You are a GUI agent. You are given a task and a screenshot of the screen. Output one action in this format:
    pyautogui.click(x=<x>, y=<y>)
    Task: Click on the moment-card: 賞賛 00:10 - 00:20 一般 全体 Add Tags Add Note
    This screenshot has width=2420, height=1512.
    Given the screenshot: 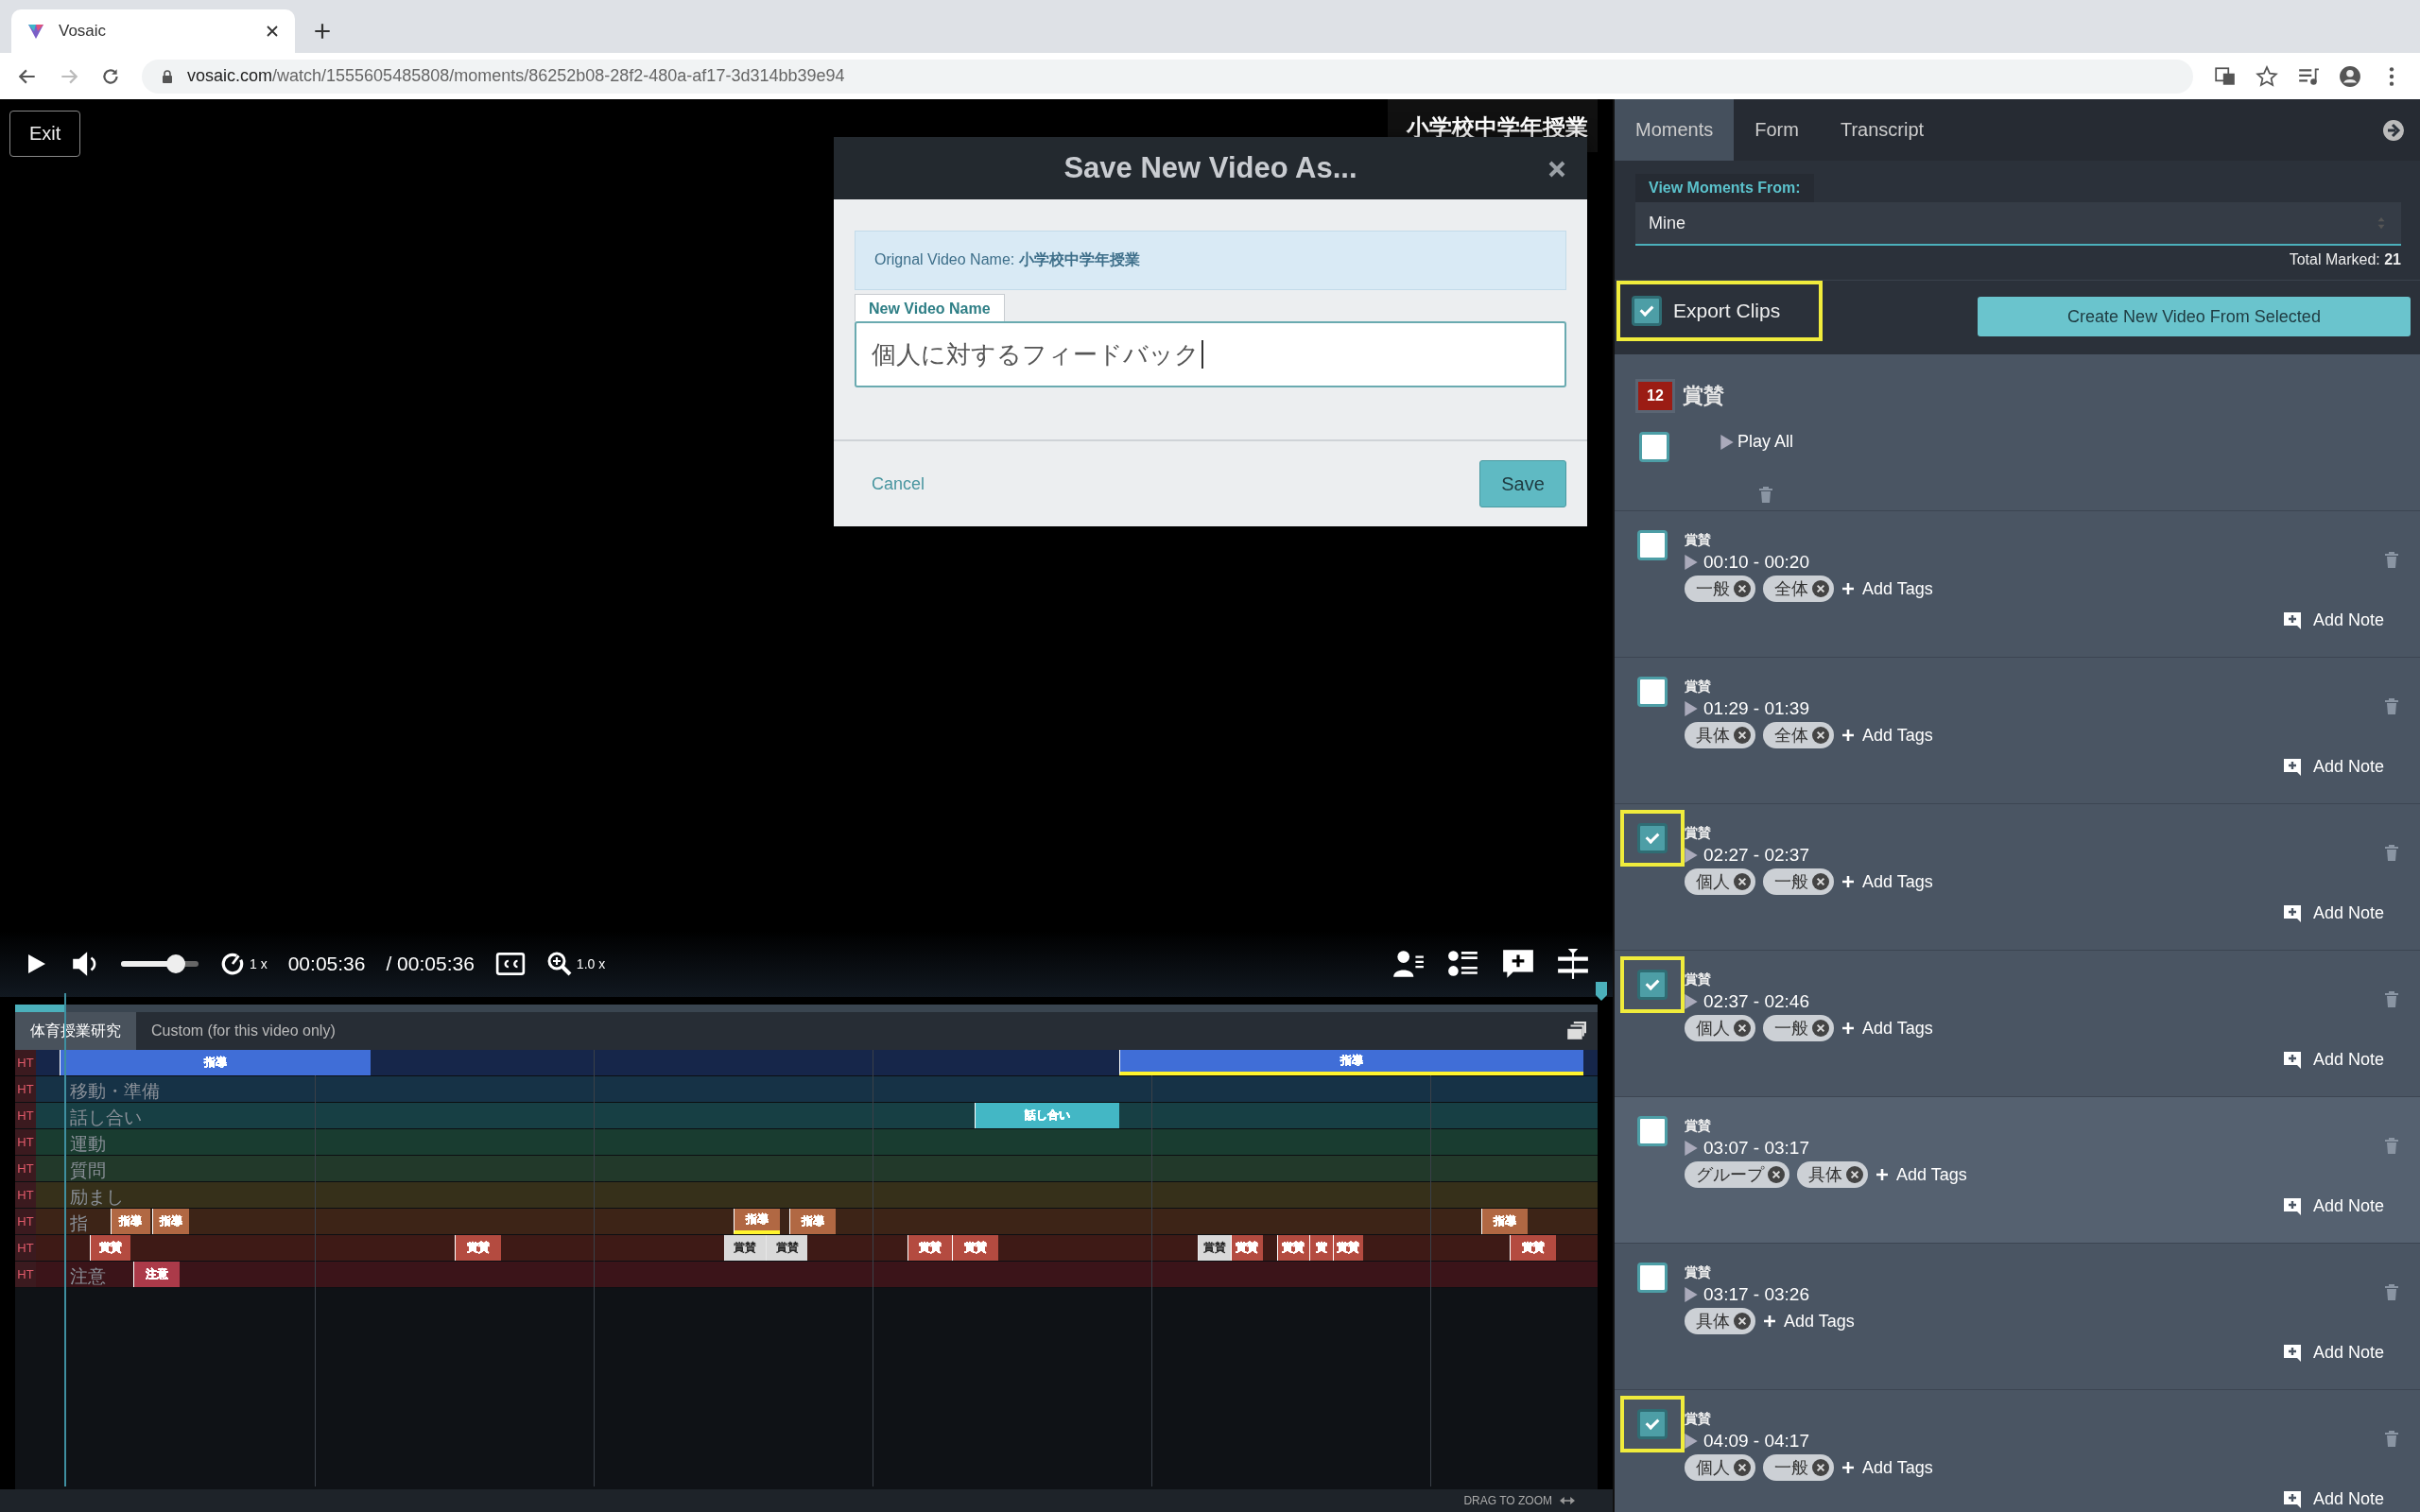 What is the action you would take?
    pyautogui.click(x=2017, y=584)
    